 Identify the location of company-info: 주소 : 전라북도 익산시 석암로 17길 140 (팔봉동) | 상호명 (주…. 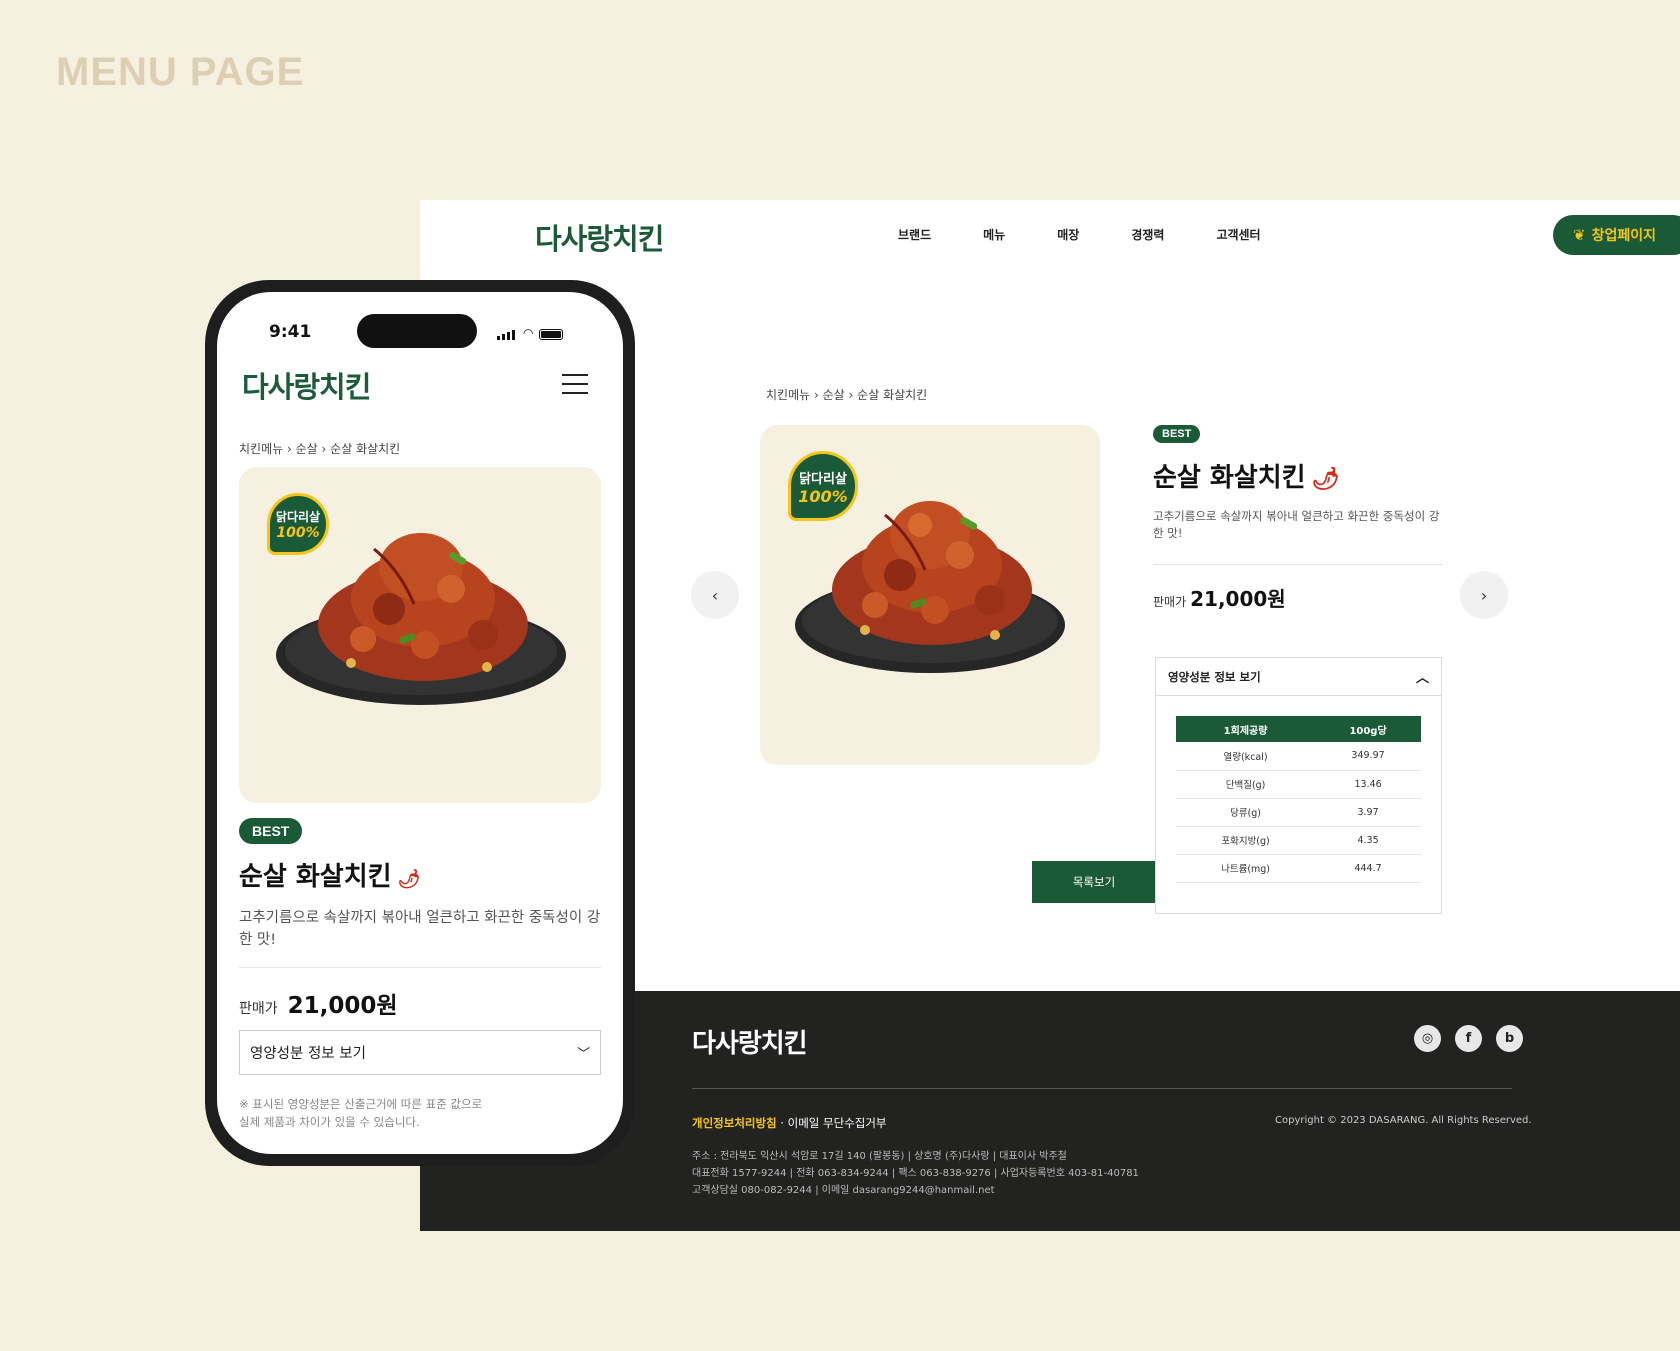
(915, 1173).